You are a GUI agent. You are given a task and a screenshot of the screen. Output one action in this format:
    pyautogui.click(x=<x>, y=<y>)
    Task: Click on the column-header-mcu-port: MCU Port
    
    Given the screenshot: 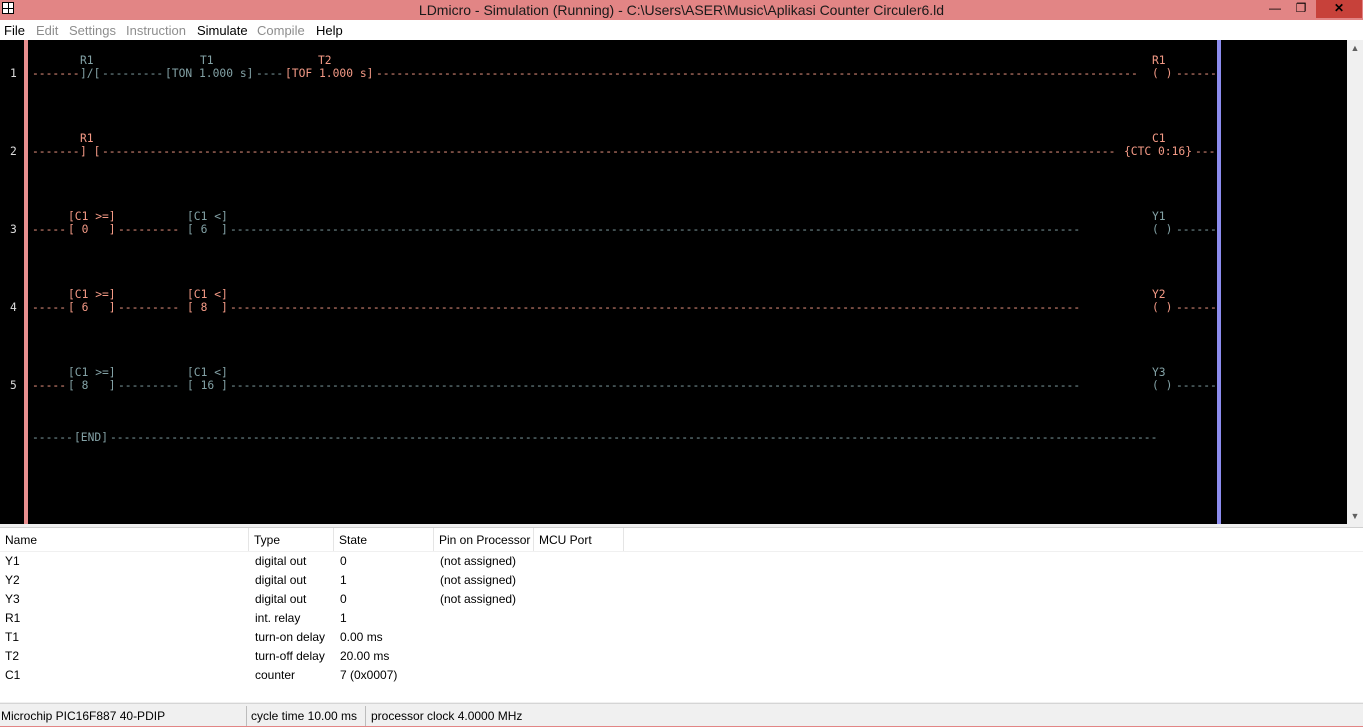 What is the action you would take?
    pyautogui.click(x=579, y=540)
    